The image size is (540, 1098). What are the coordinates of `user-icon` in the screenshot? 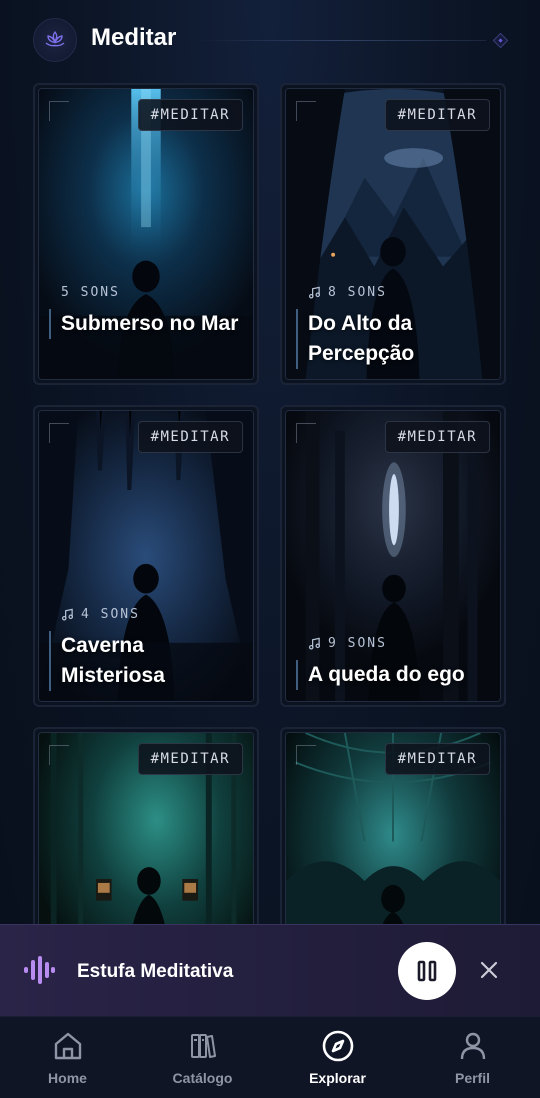 It's located at (472, 1046).